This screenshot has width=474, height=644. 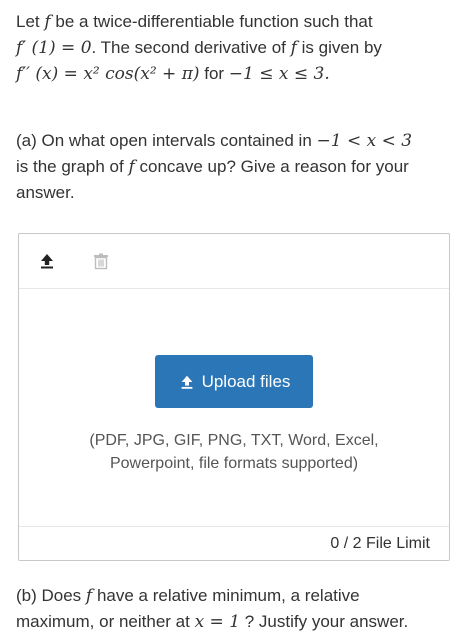 What do you see at coordinates (234, 440) in the screenshot?
I see `formats-line-1: (PDF, JPG, GIF, PNG, TXT, Word, Excel,` at bounding box center [234, 440].